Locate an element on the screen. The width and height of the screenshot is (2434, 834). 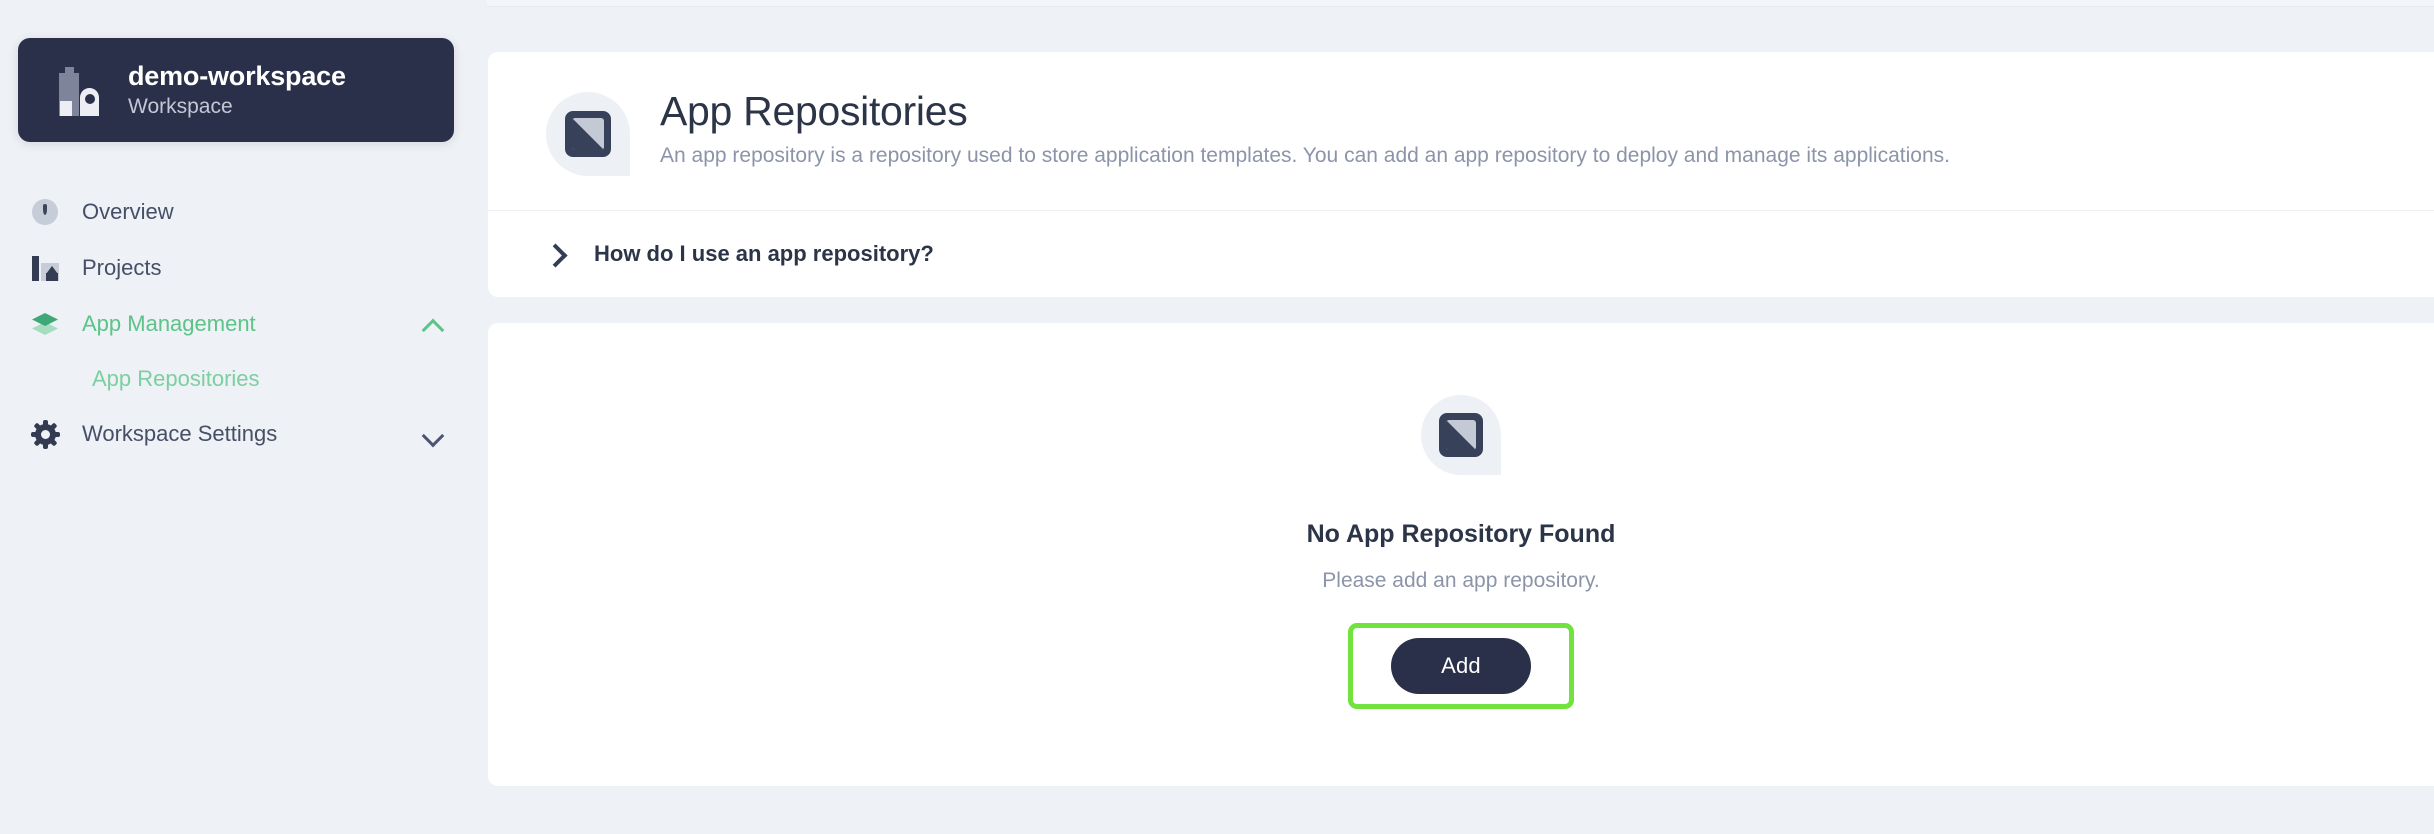
sidebar-item-app-management: App Management is located at coordinates (243, 324).